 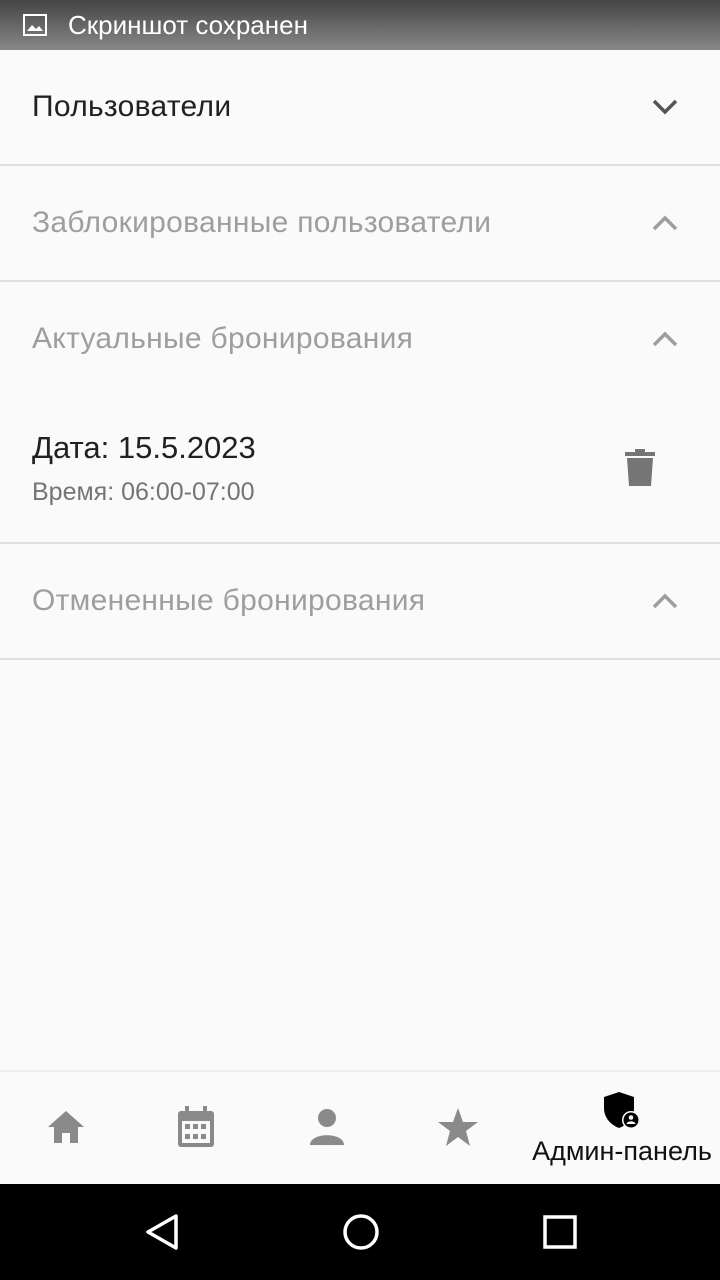 I want to click on section-header: Пользователи, so click(x=360, y=107).